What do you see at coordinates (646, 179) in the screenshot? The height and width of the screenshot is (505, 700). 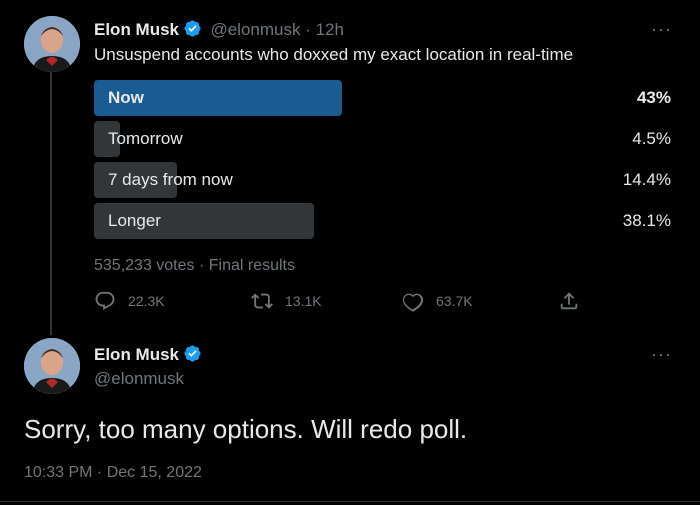 I see `poll-option-percent: 14.4%` at bounding box center [646, 179].